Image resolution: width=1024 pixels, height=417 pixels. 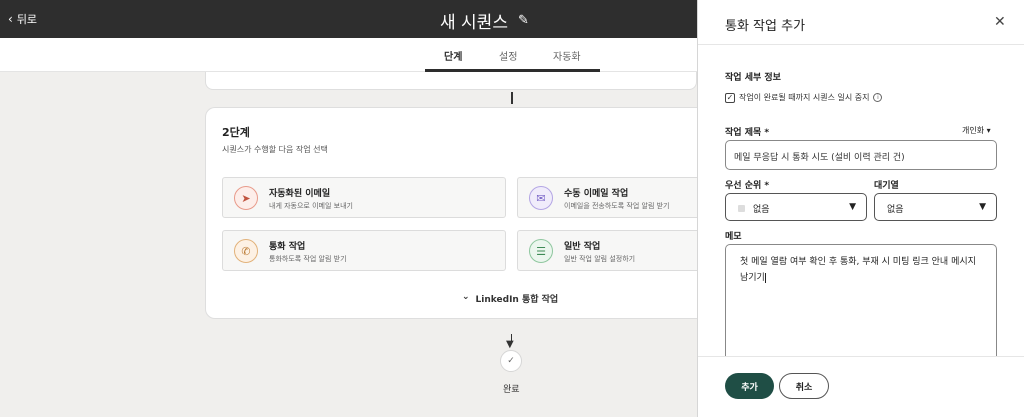 What do you see at coordinates (348, 55) in the screenshot?
I see `tab-bar: 단계 설정 자동화` at bounding box center [348, 55].